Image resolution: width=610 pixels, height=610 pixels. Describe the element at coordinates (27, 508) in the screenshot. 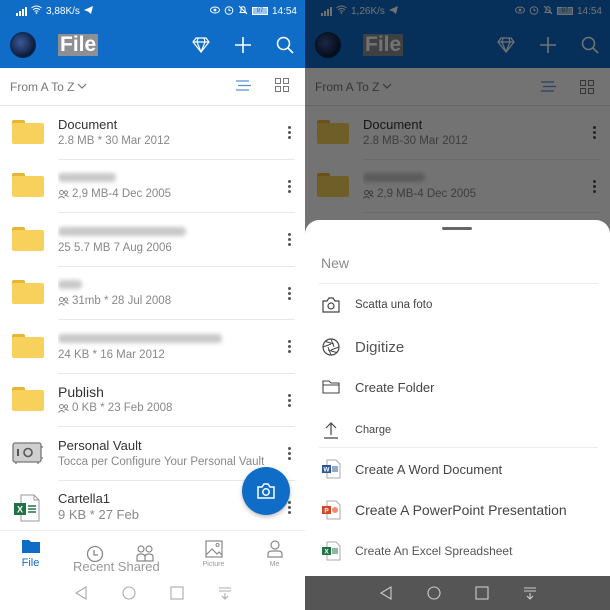

I see `excel-file-icon: X` at that location.